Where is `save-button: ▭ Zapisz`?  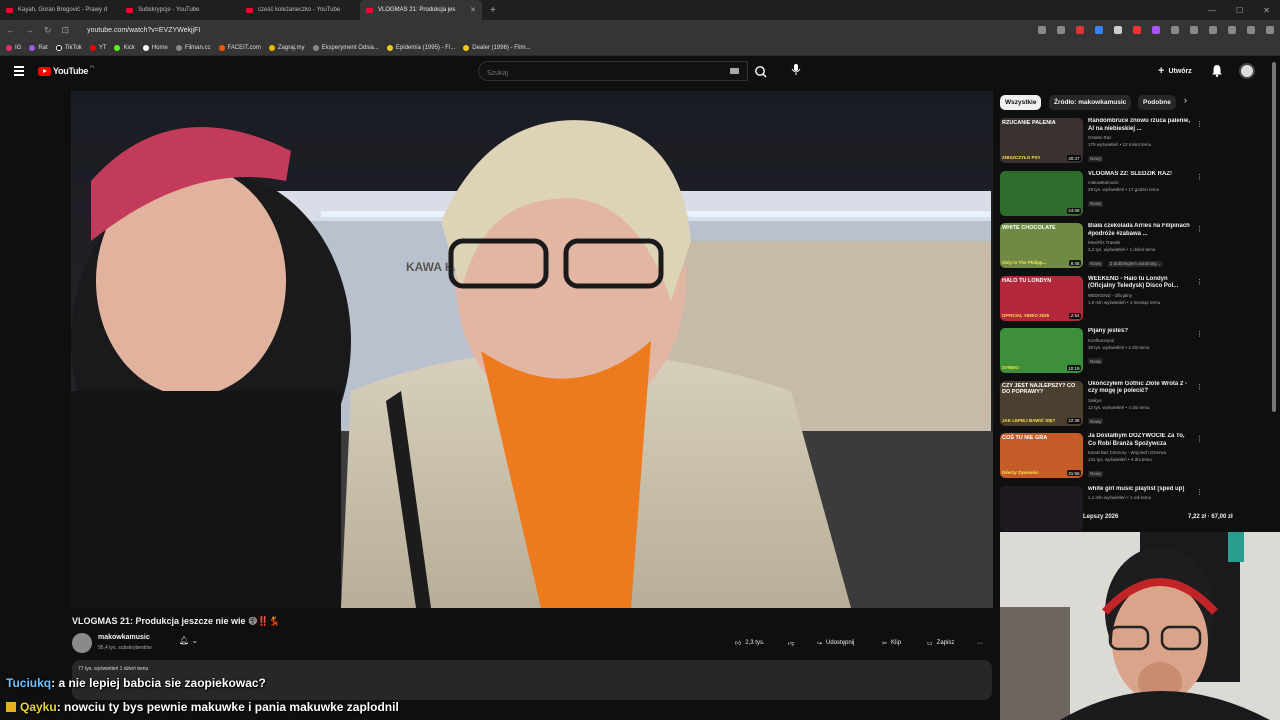
save-button: ▭ Zapisz is located at coordinates (941, 643).